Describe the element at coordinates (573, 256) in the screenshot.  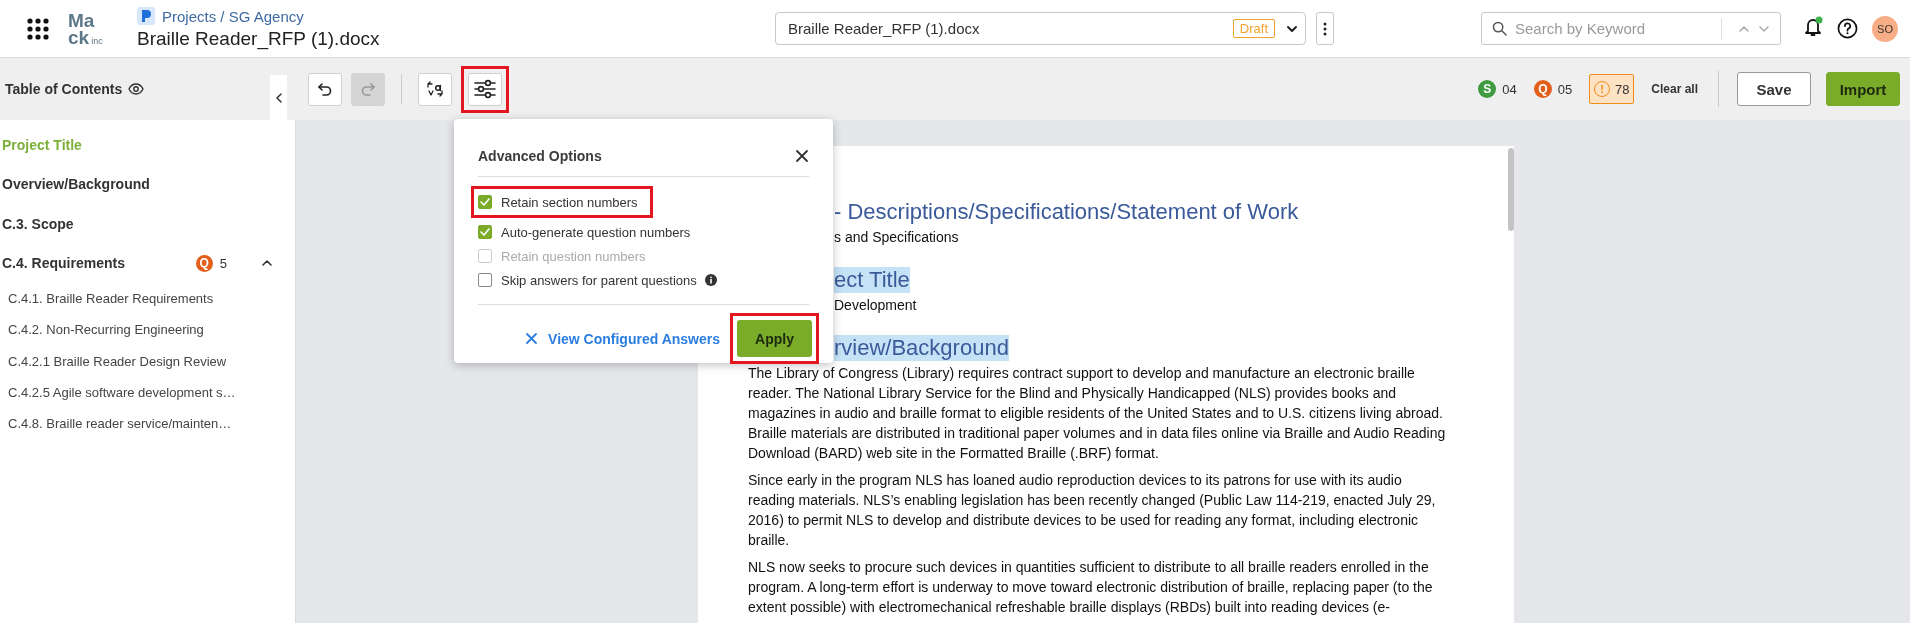
I see `option-label: Retain question numbers` at that location.